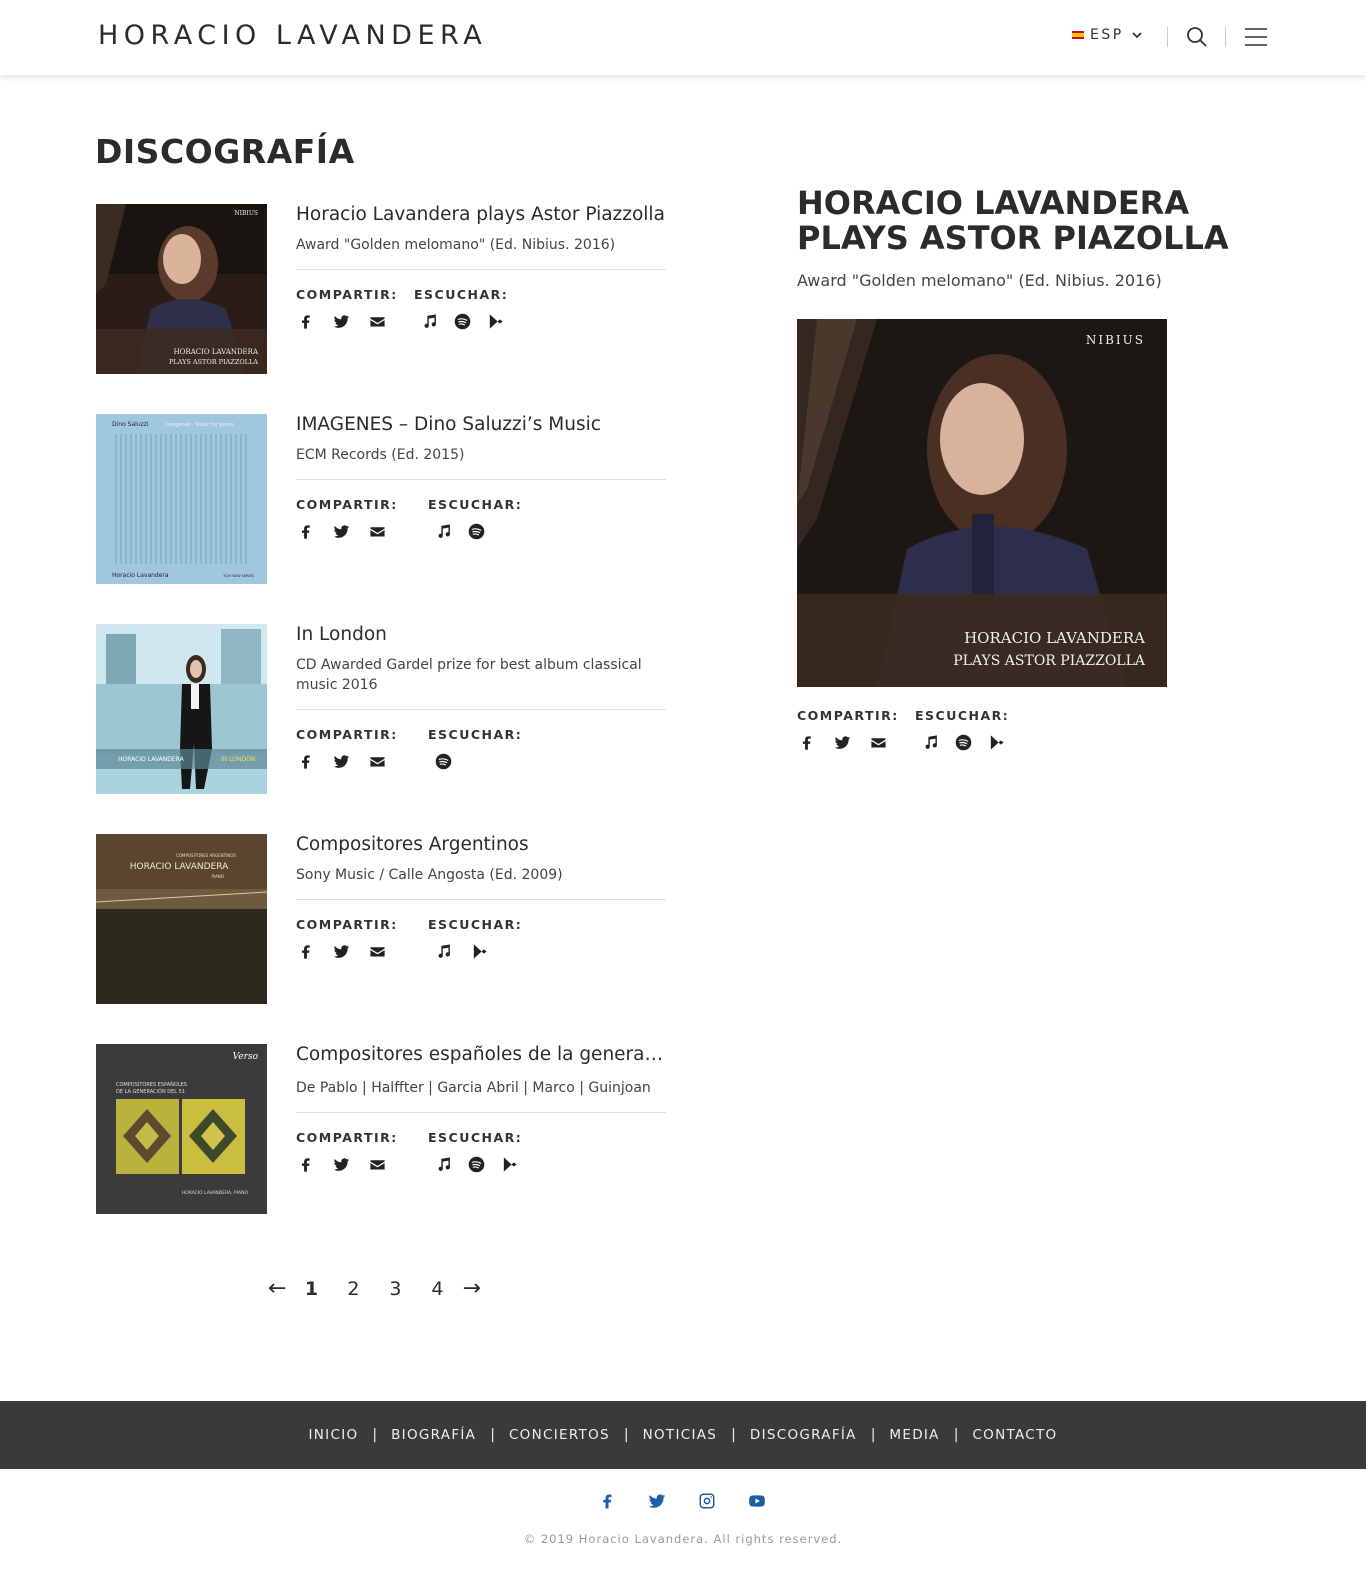 The image size is (1366, 1576). I want to click on page-link-1: 1, so click(311, 1289).